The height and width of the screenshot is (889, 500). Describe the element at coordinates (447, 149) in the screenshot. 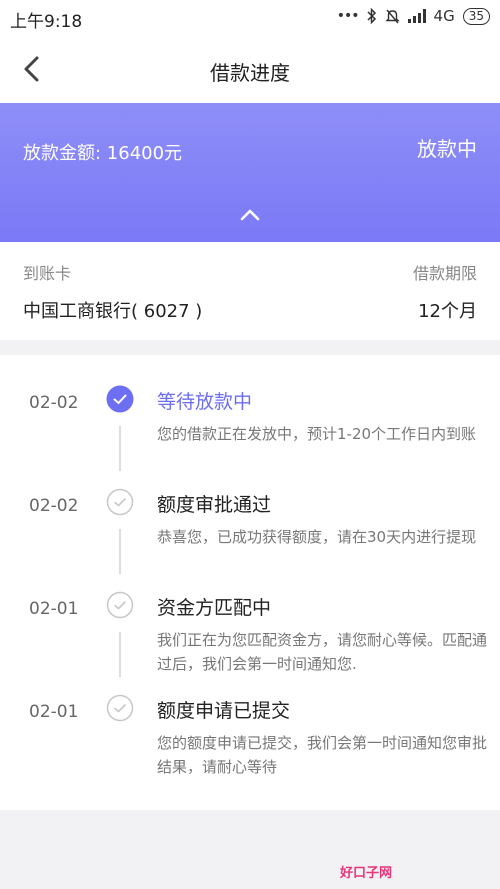

I see `loan-status: 放款中` at that location.